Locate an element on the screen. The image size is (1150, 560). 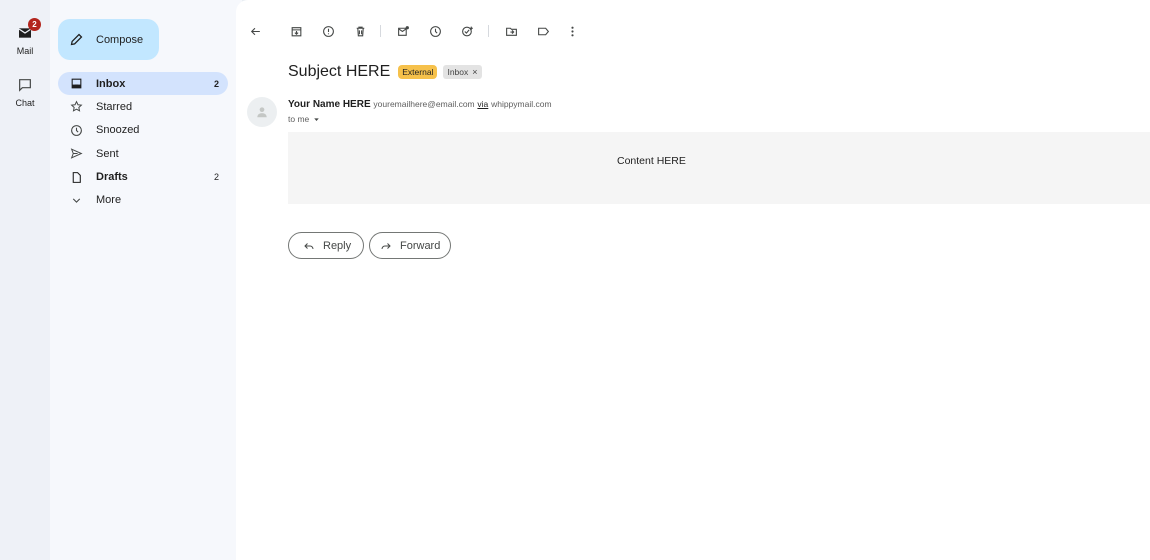
chat-icon is located at coordinates (25, 85).